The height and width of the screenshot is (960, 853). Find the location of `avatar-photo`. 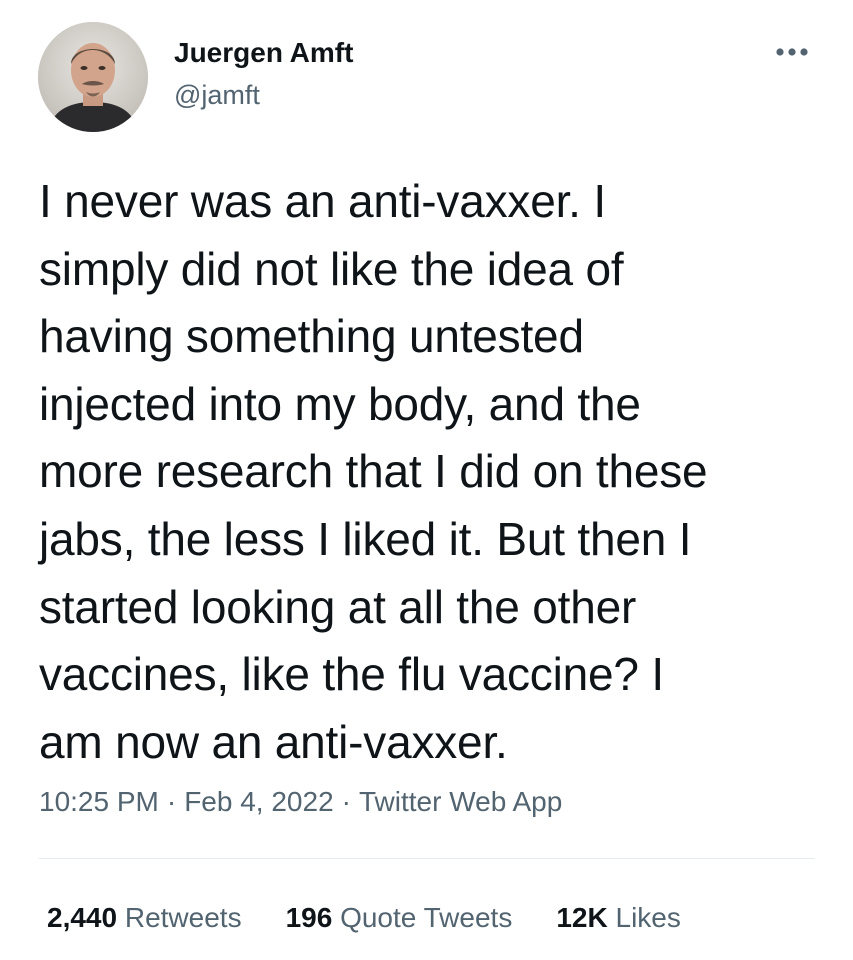

avatar-photo is located at coordinates (93, 77).